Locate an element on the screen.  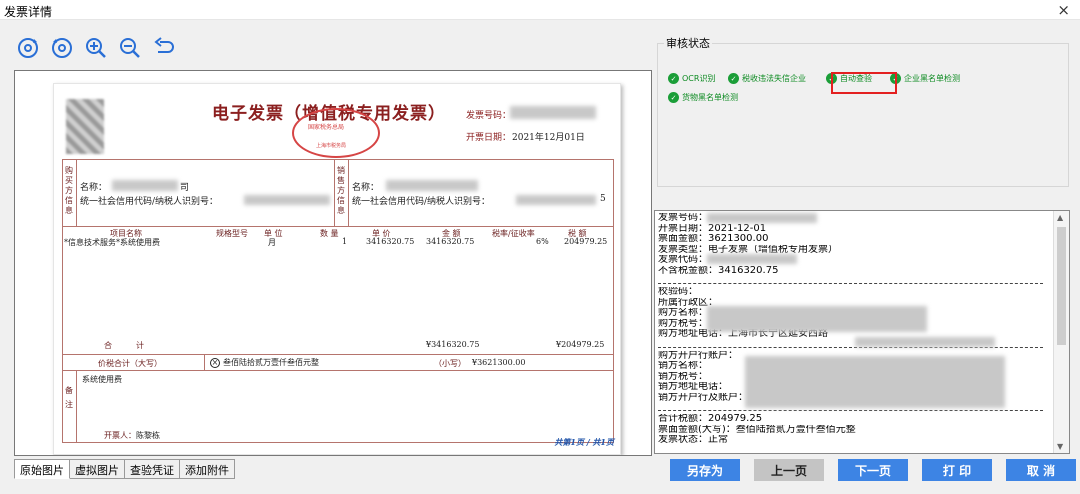
issuer-name: 陈黎栋 is located at coordinates (148, 435).